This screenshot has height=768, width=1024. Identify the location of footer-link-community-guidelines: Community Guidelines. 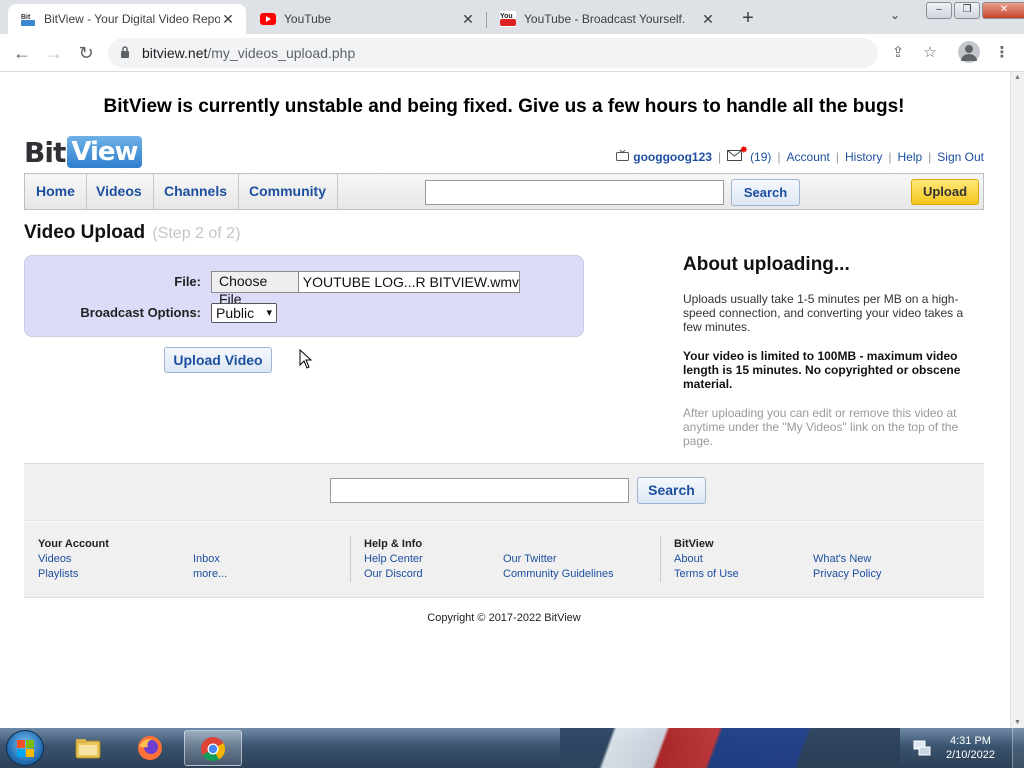
(558, 574).